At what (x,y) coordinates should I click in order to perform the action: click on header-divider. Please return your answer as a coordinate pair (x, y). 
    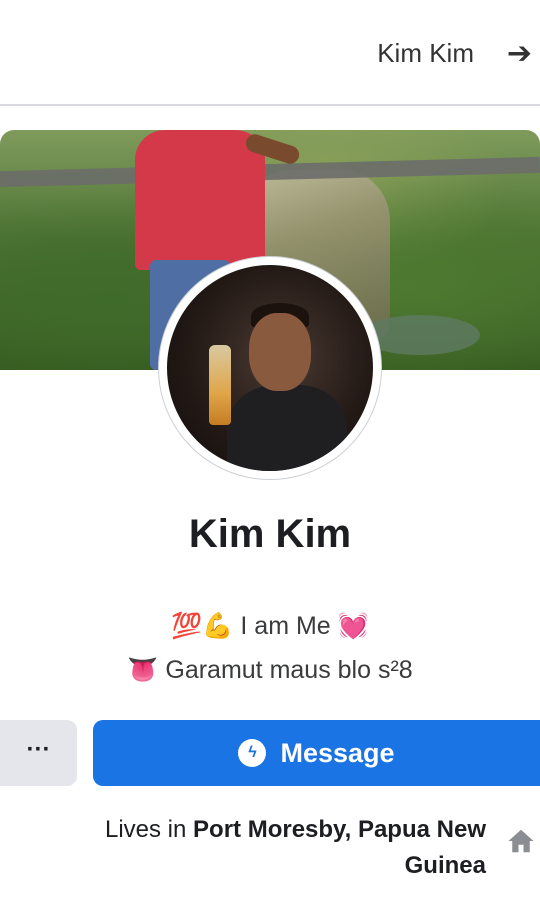
    Looking at the image, I should click on (270, 105).